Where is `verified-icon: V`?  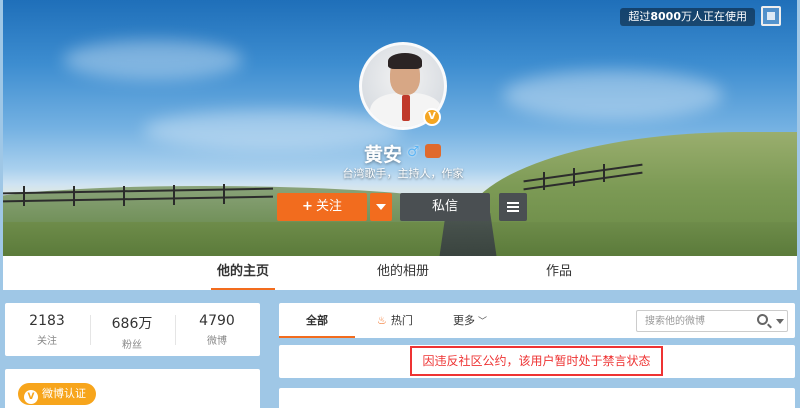
verified-icon: V is located at coordinates (432, 117).